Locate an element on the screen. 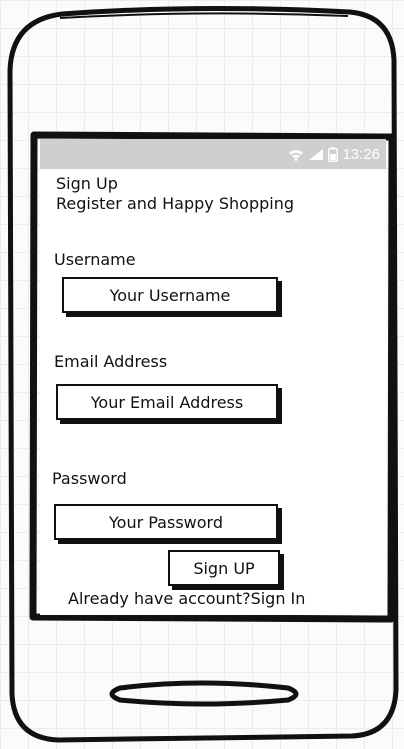 This screenshot has height=749, width=404. sign-up-button-label: Sign UP is located at coordinates (224, 568).